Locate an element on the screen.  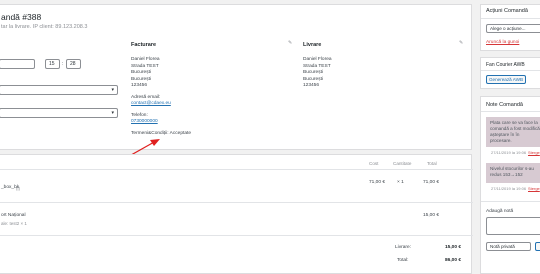
add-note-divider is located at coordinates (510, 201).